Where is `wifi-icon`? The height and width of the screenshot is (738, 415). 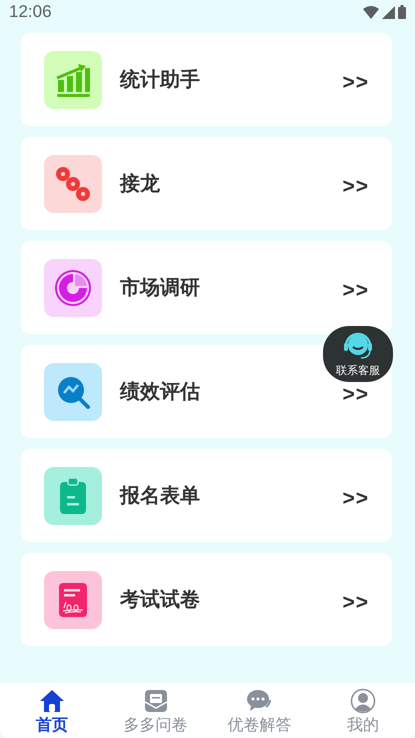 wifi-icon is located at coordinates (371, 12).